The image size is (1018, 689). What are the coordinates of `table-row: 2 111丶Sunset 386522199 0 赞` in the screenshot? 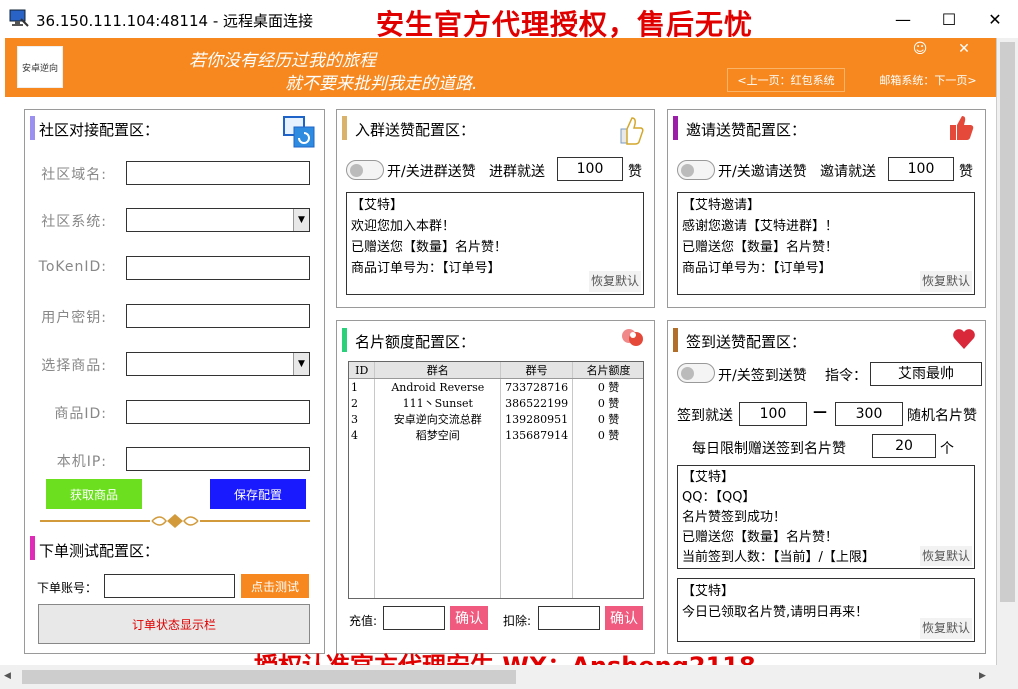 It's located at (496, 403).